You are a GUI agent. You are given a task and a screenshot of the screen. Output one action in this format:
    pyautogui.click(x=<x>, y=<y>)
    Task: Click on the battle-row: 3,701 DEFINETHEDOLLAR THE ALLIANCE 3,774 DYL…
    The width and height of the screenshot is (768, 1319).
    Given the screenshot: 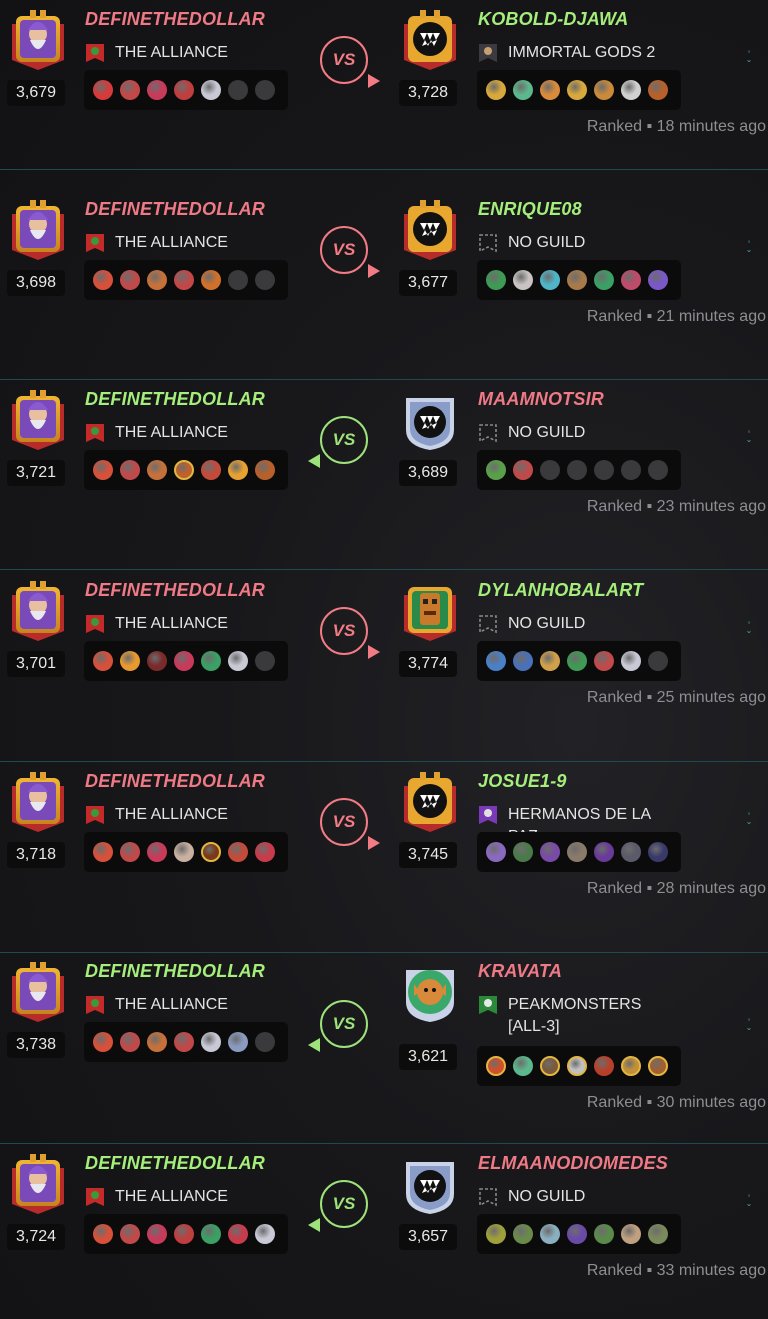 What is the action you would take?
    pyautogui.click(x=384, y=666)
    